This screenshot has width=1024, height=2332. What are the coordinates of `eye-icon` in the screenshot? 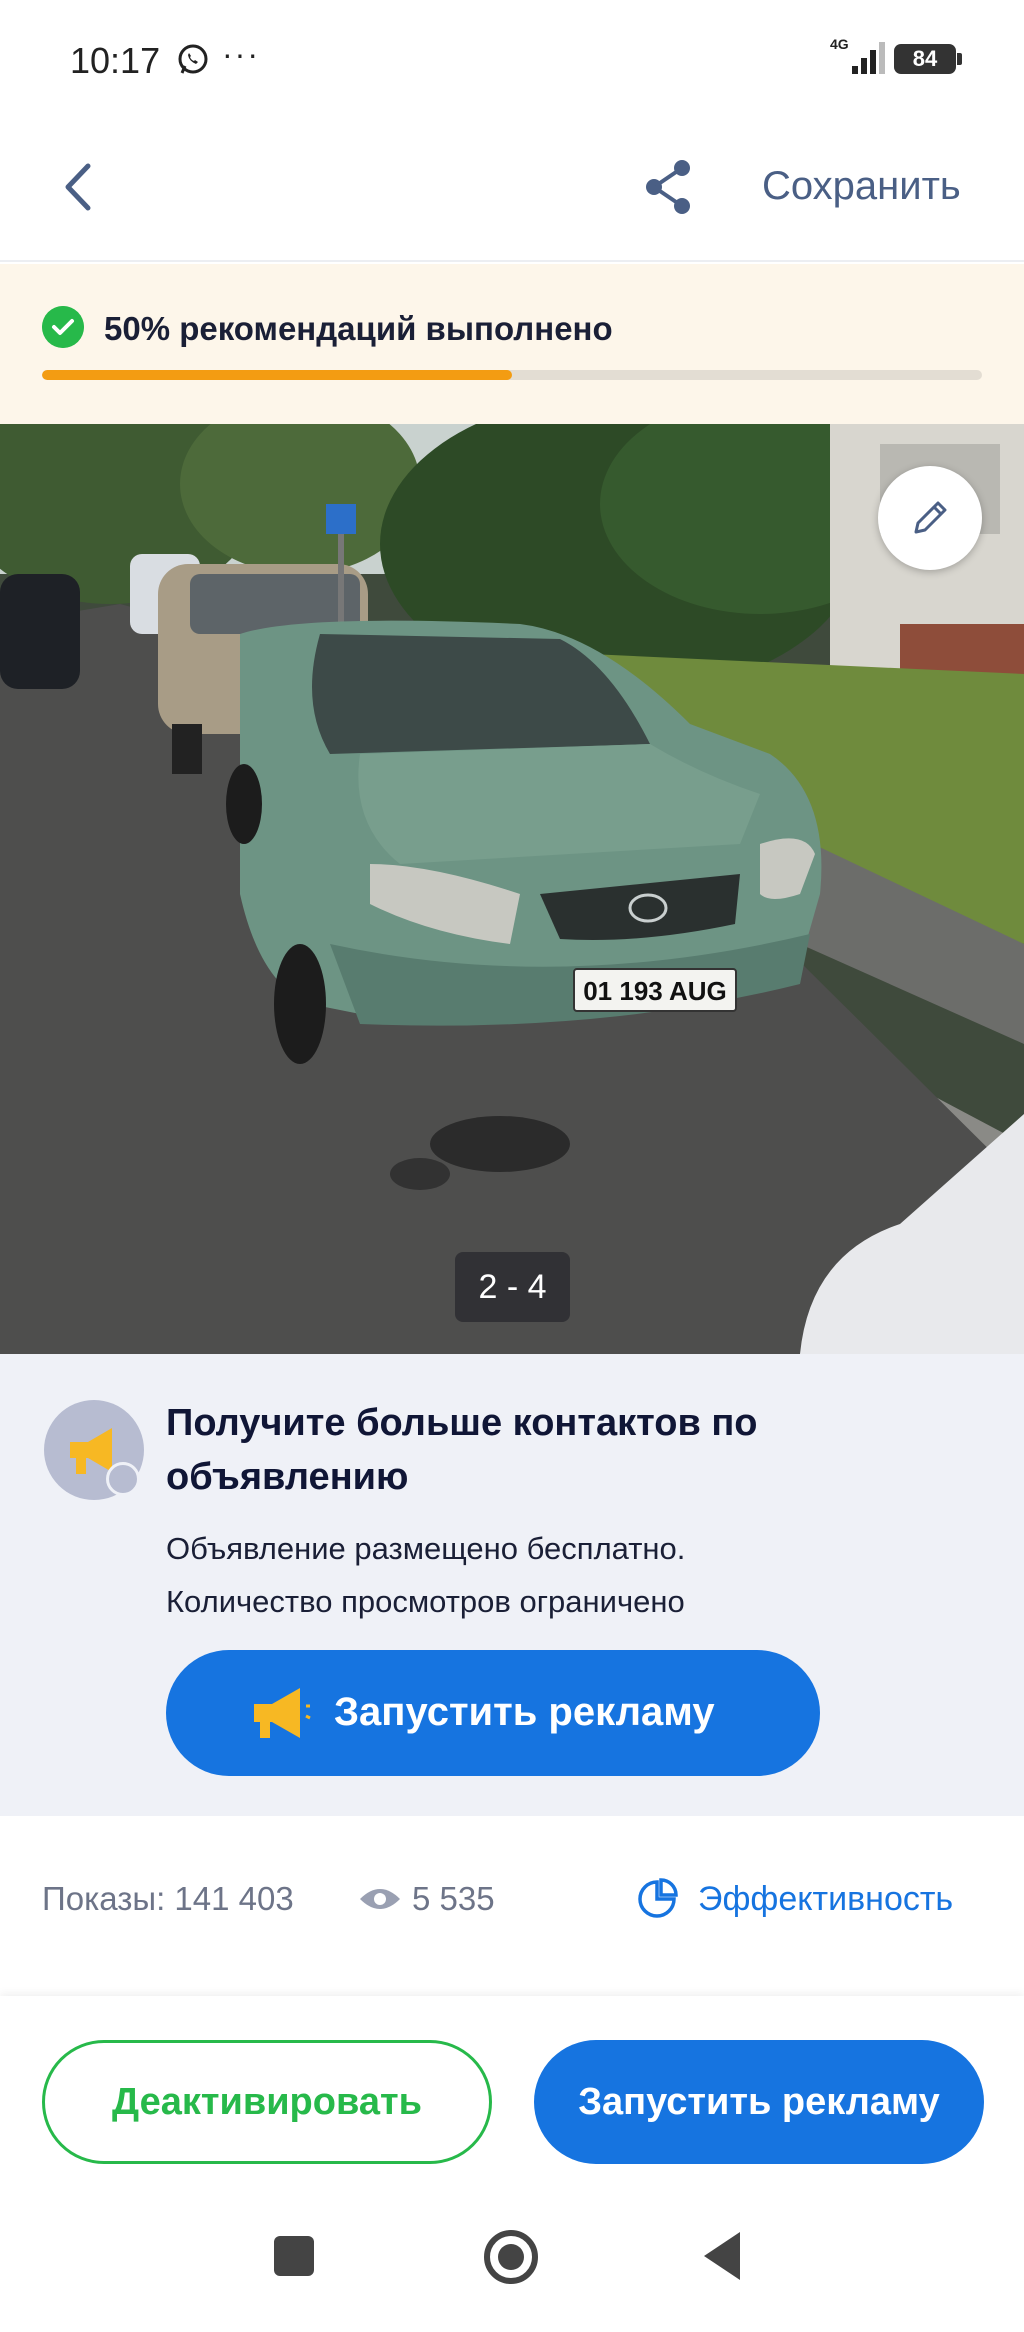 It's located at (380, 1899).